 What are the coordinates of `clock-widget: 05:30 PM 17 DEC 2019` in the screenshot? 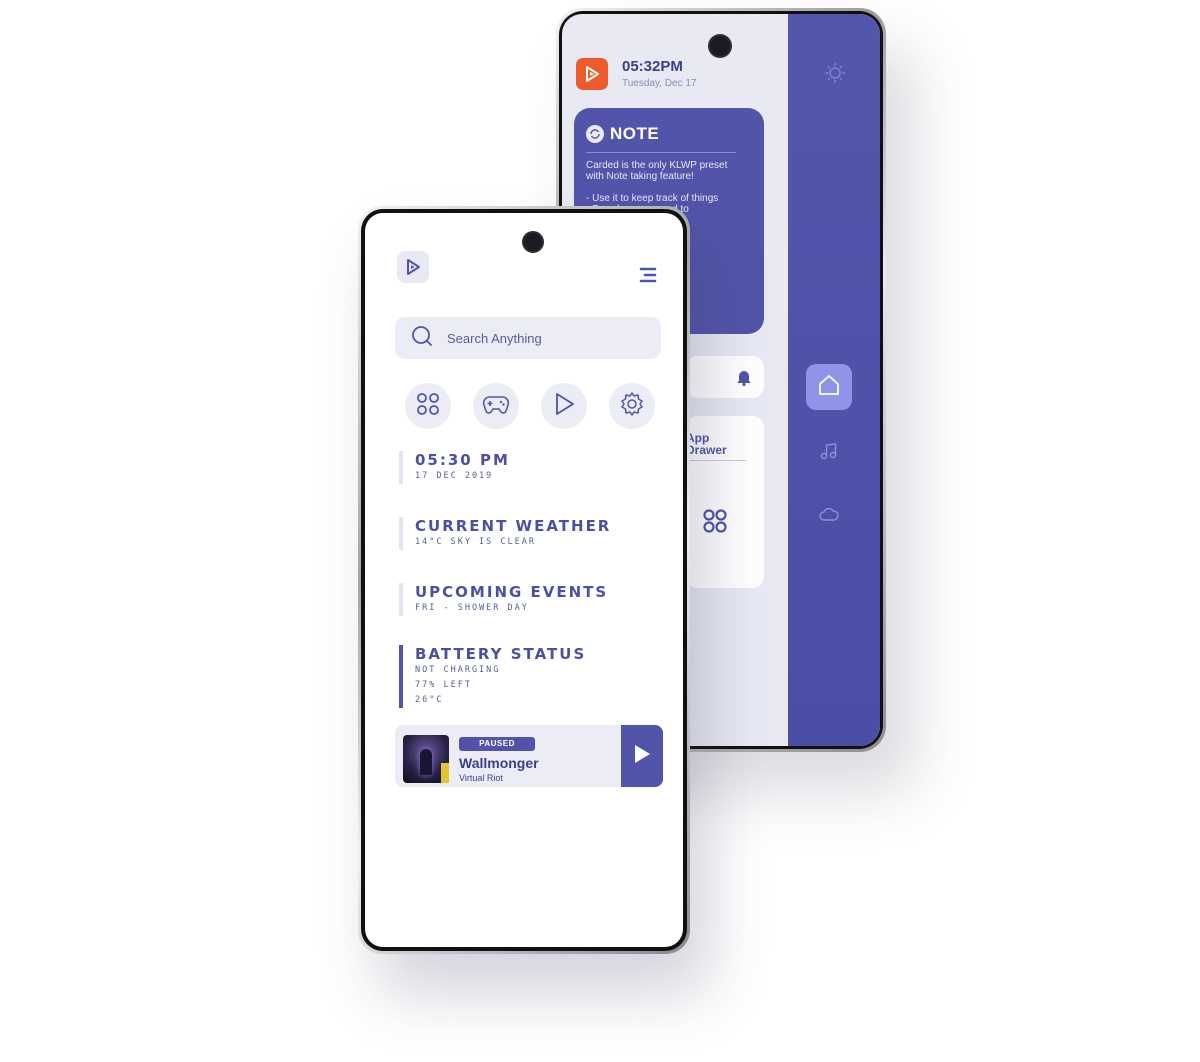 It's located at (454, 467).